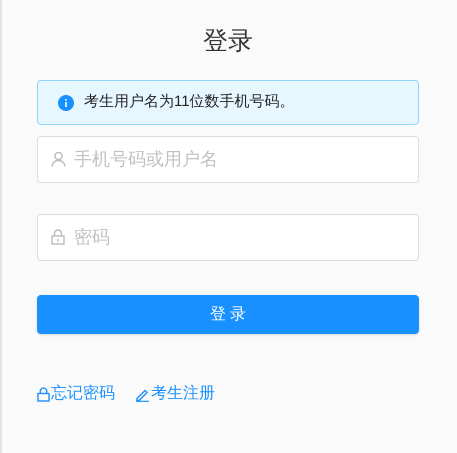 The height and width of the screenshot is (453, 457). What do you see at coordinates (58, 159) in the screenshot?
I see `user-icon` at bounding box center [58, 159].